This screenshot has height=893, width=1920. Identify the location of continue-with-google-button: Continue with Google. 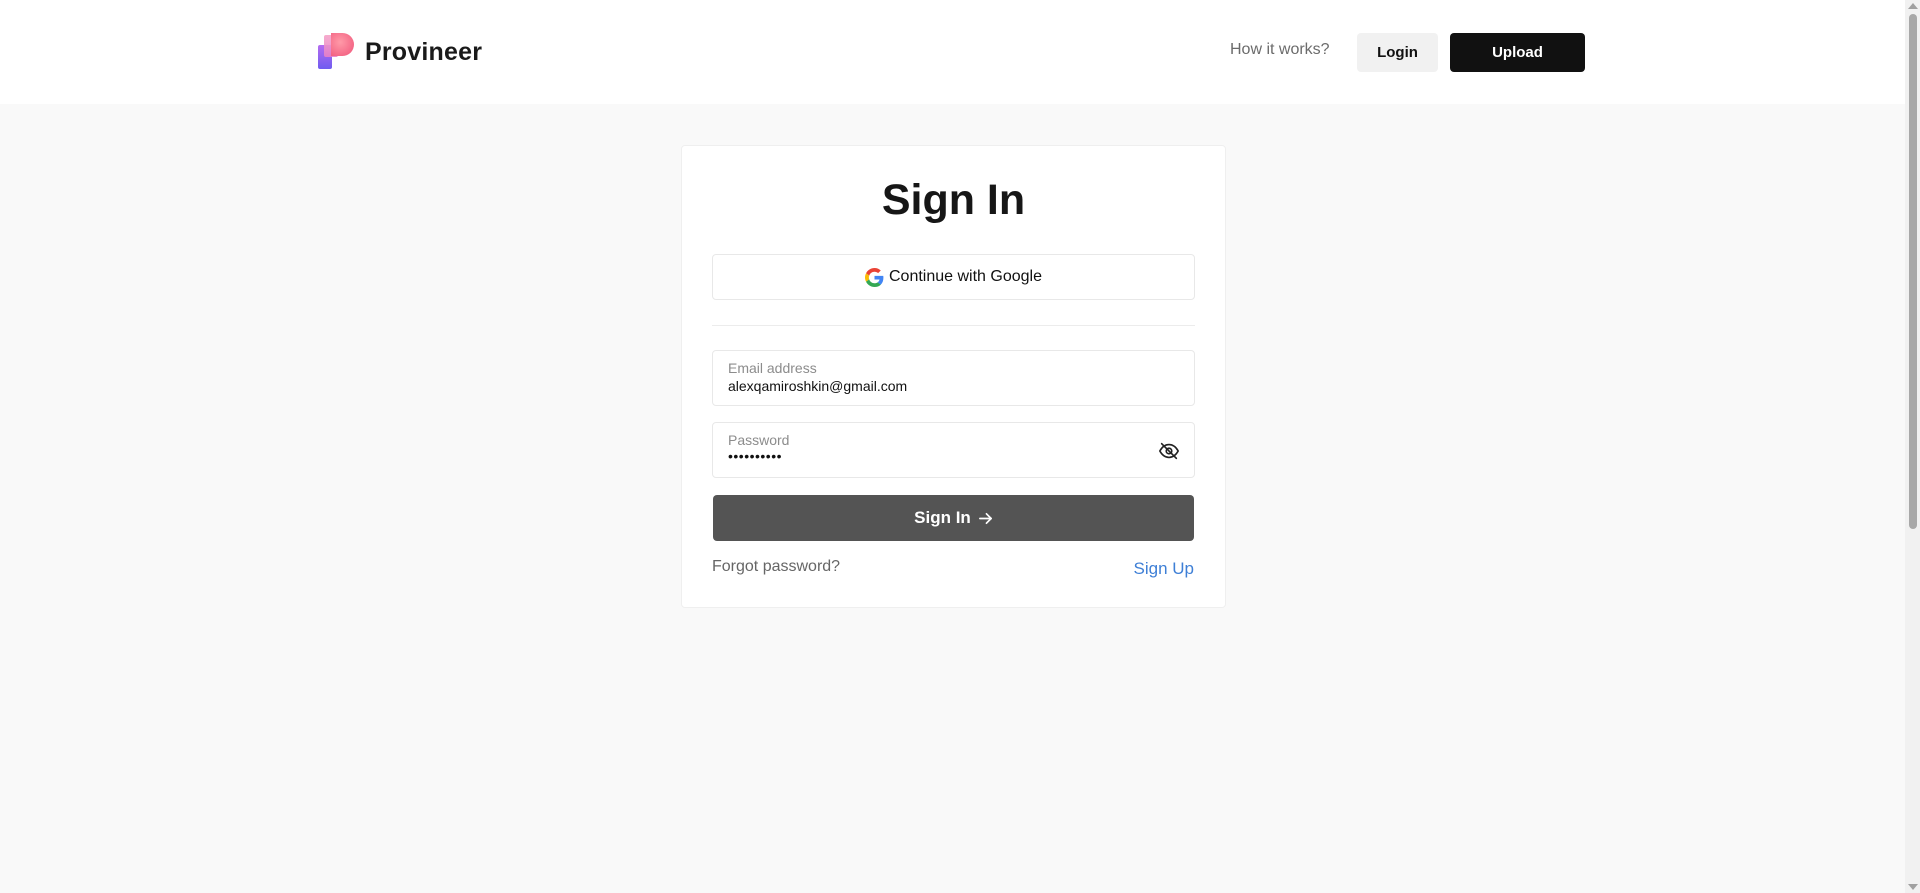
(953, 277).